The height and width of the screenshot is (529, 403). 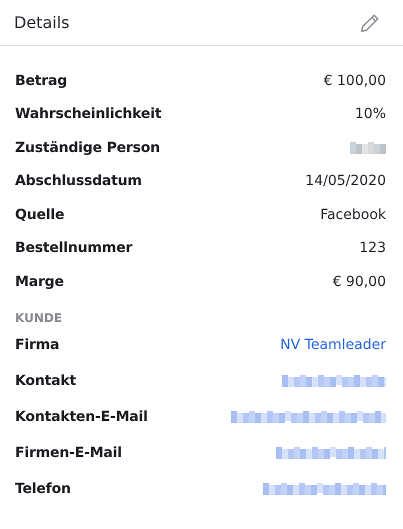 I want to click on edit-icon, so click(x=370, y=23).